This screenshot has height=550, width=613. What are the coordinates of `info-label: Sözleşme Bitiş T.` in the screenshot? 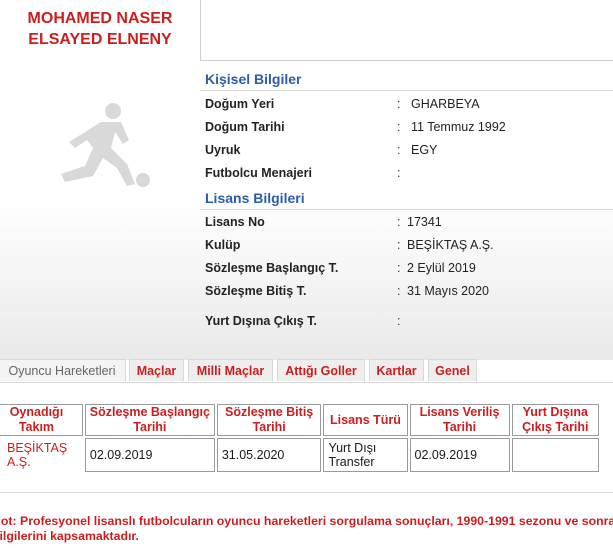 It's located at (256, 291).